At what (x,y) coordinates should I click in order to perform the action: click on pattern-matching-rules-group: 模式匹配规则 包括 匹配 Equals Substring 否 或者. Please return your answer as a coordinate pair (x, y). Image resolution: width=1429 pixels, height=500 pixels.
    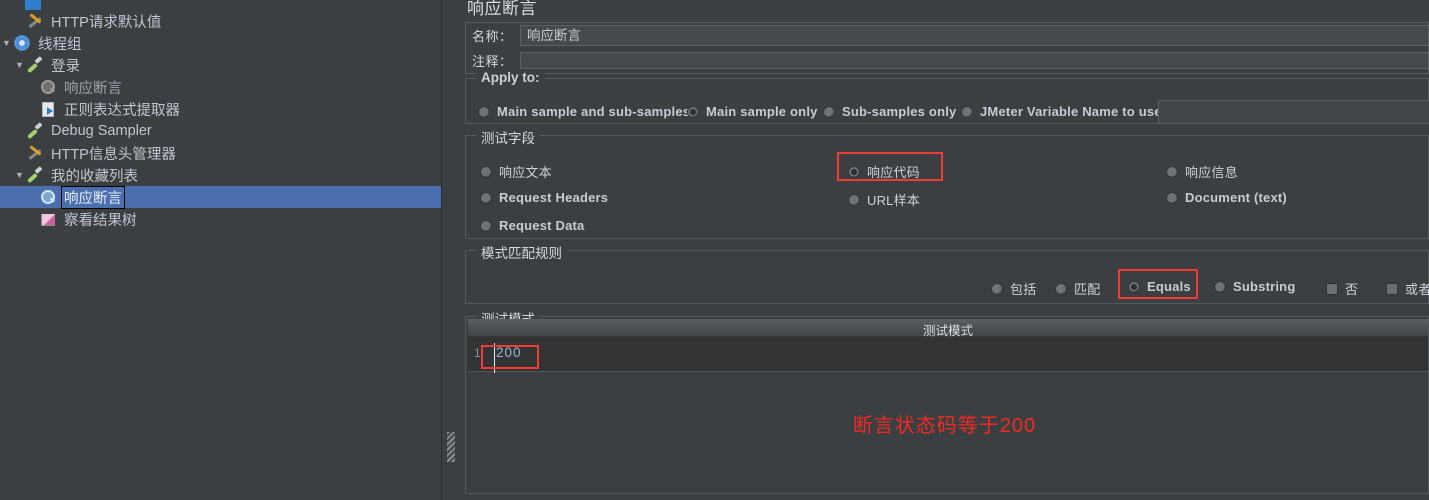
    Looking at the image, I should click on (947, 273).